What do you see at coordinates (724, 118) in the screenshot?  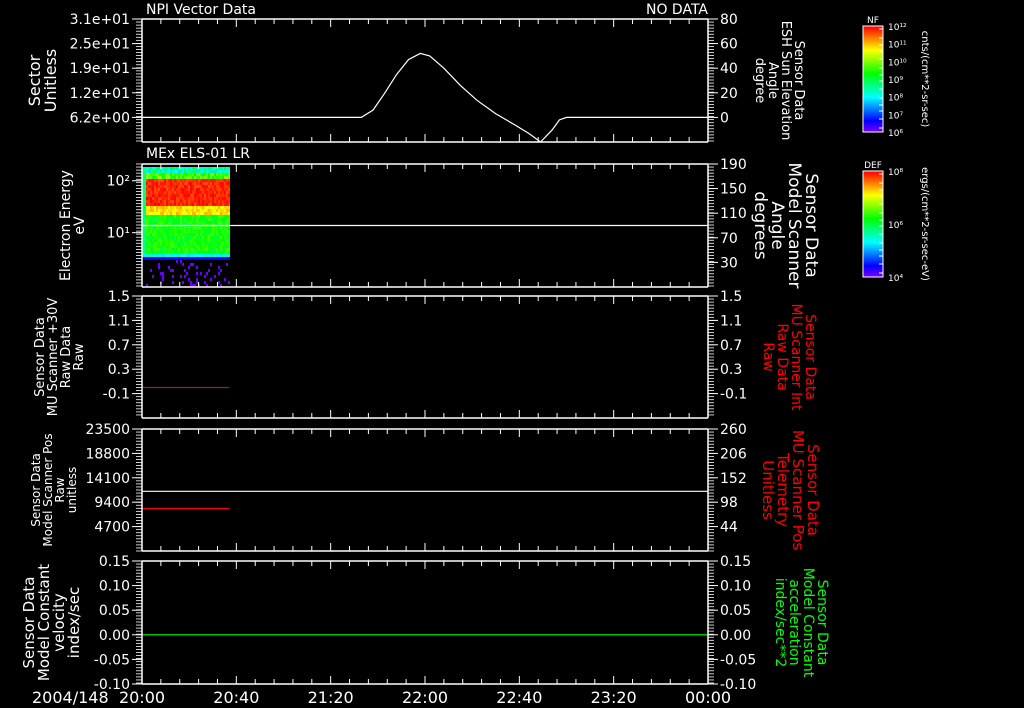 I see `right-tick-label: 0` at bounding box center [724, 118].